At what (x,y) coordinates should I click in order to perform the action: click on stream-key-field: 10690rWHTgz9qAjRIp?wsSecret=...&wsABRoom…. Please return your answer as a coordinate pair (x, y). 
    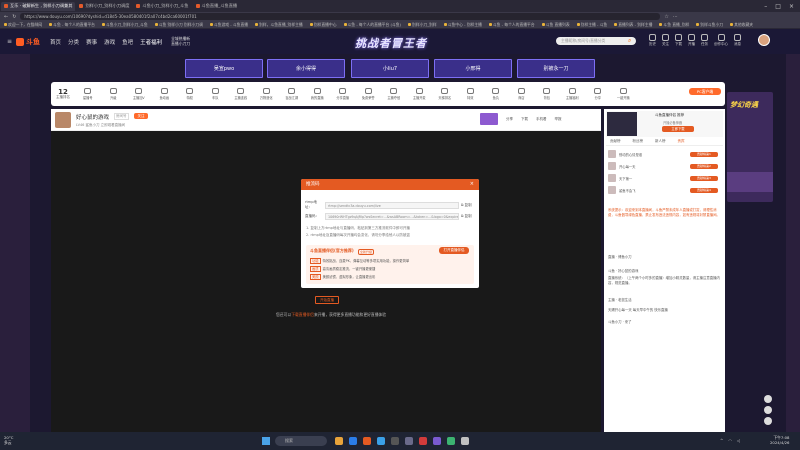
    Looking at the image, I should click on (392, 216).